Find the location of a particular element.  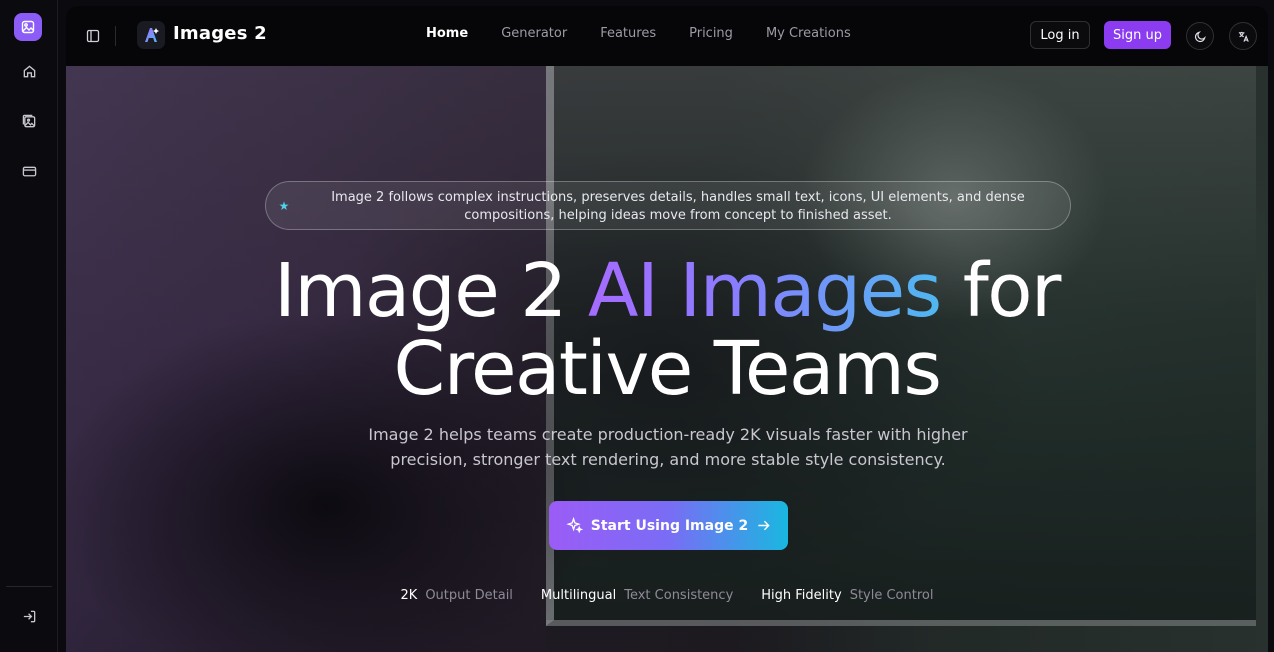

signup-button: Sign up is located at coordinates (1137, 35).